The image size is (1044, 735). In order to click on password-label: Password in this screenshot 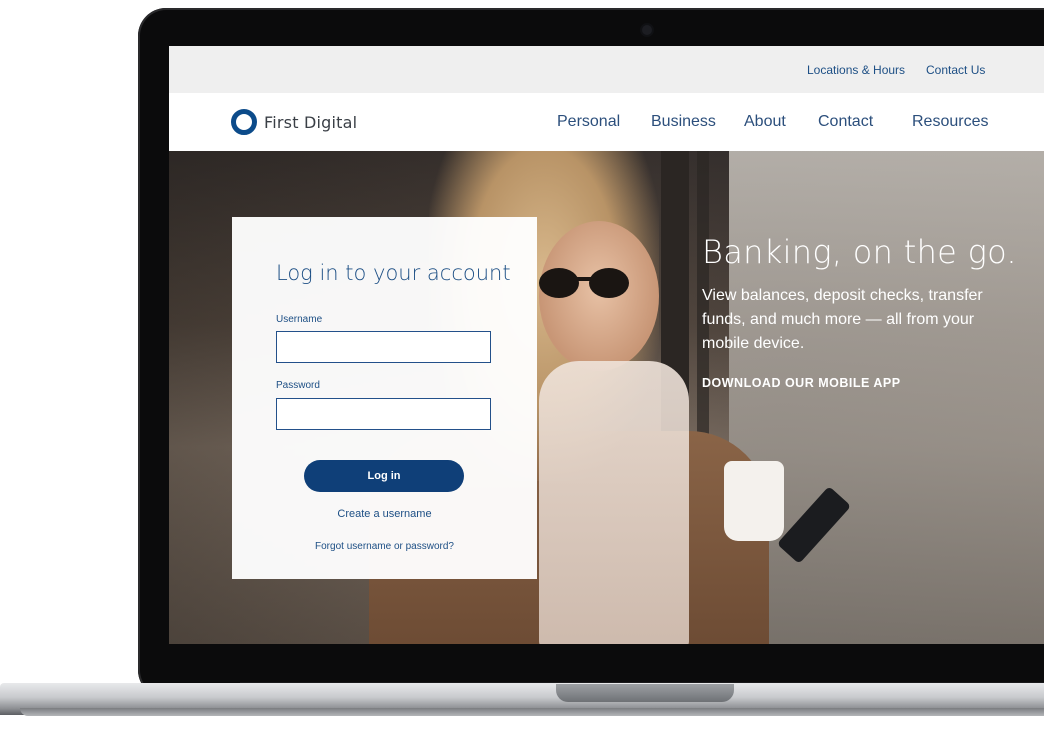, I will do `click(298, 385)`.